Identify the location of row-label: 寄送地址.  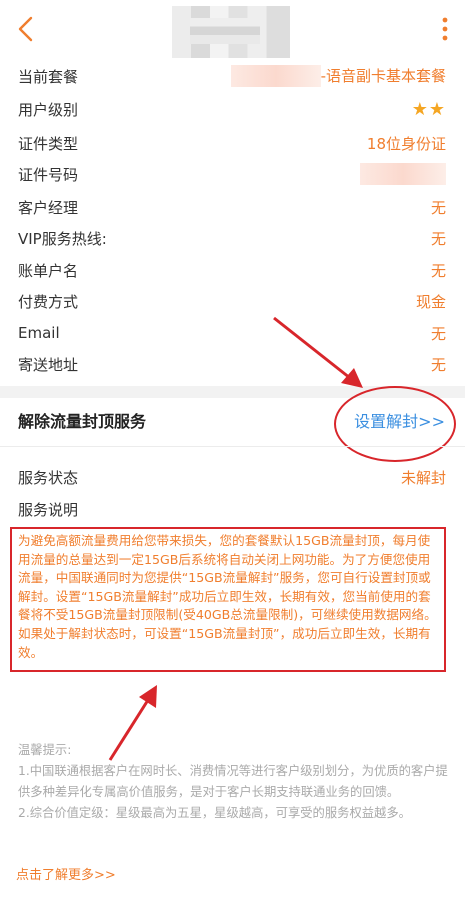
(48, 364).